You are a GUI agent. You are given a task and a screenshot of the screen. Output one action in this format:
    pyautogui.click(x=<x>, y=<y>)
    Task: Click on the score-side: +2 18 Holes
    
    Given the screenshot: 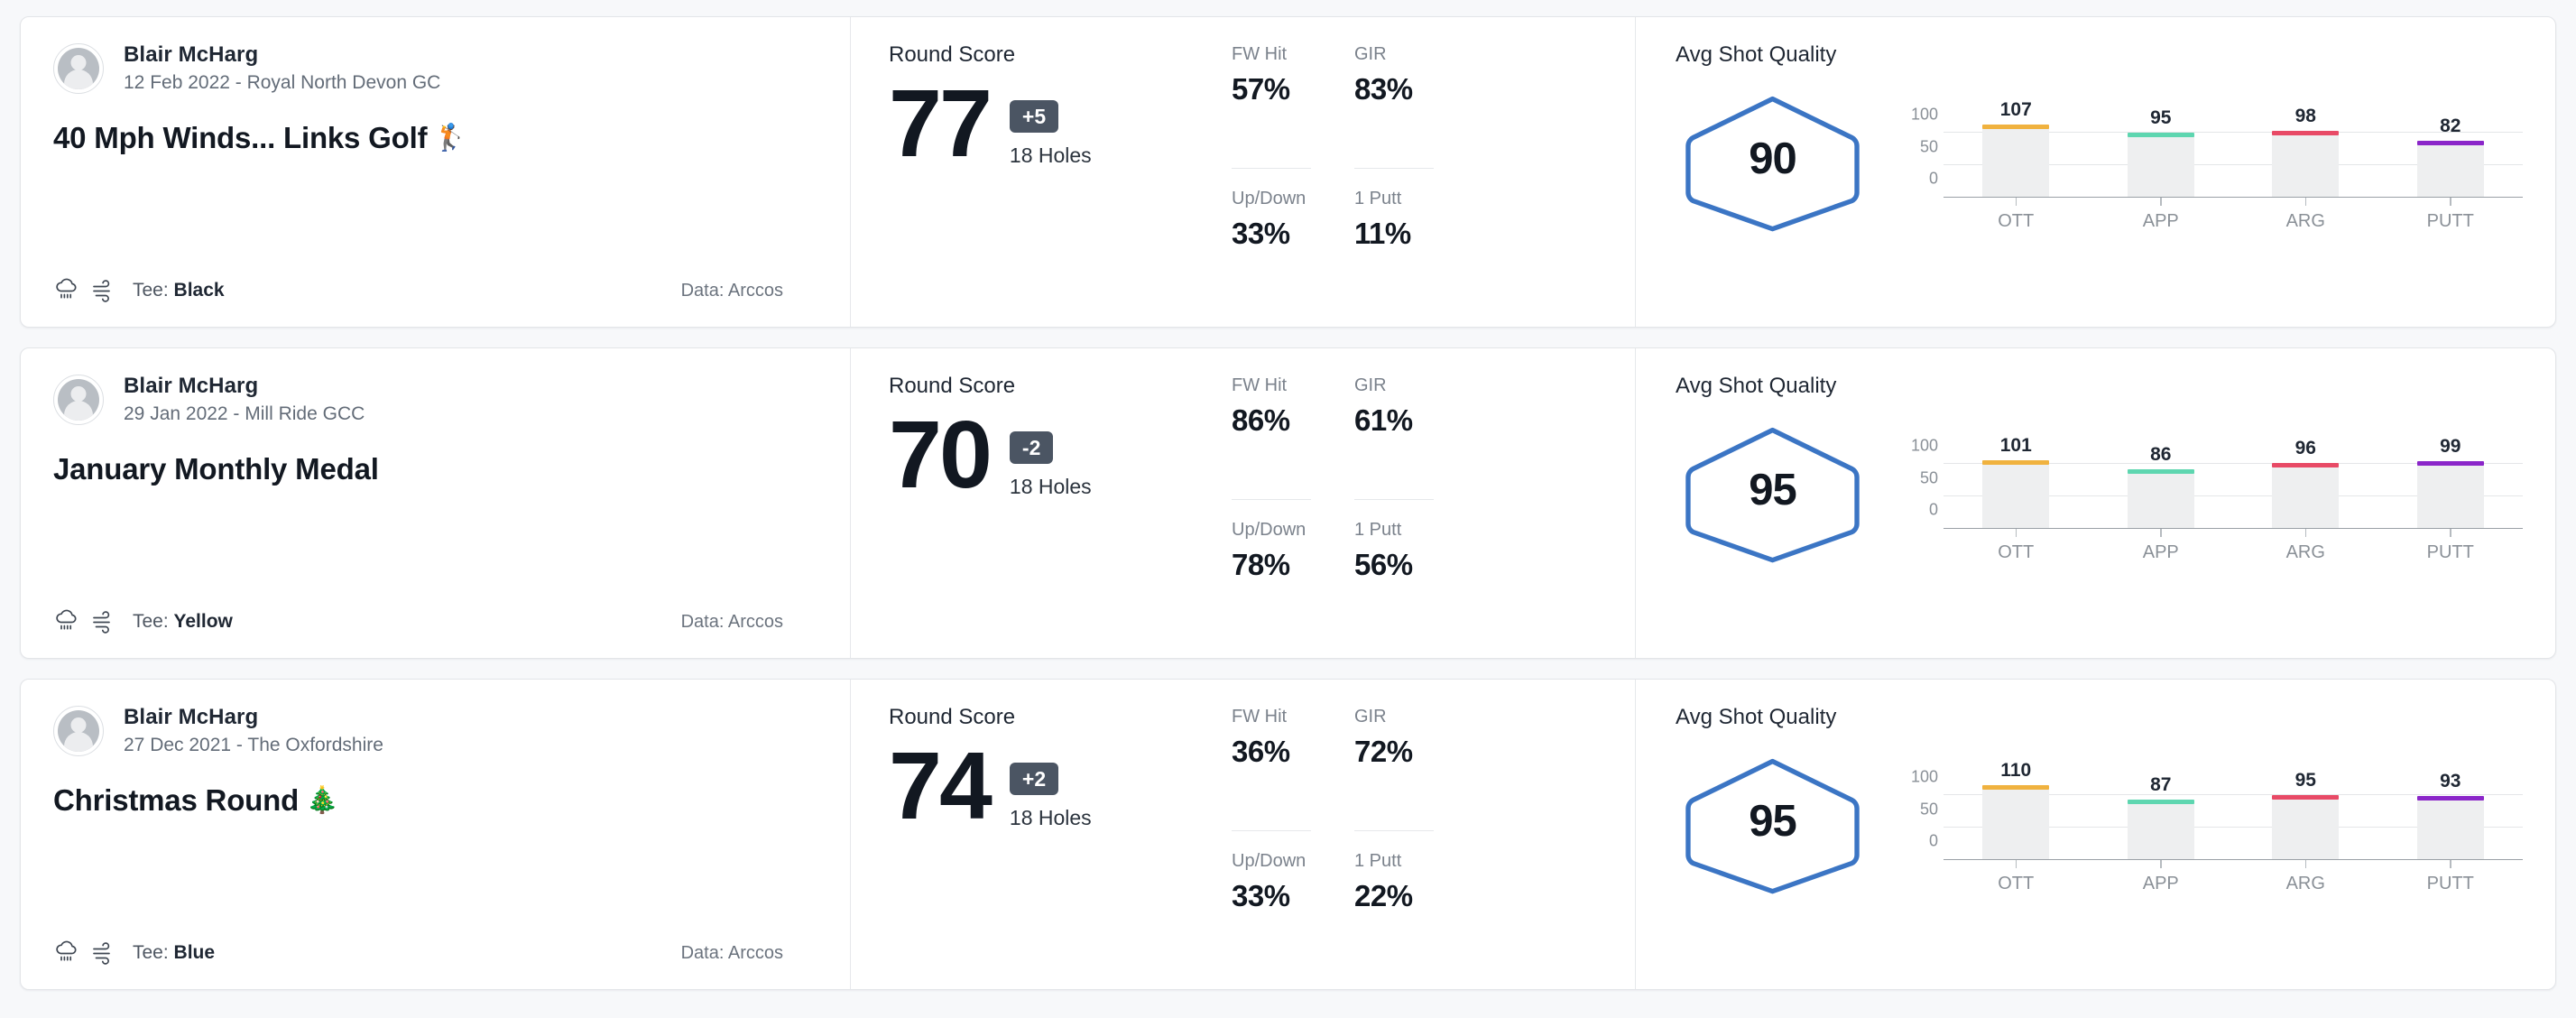 What is the action you would take?
    pyautogui.click(x=1050, y=786)
    